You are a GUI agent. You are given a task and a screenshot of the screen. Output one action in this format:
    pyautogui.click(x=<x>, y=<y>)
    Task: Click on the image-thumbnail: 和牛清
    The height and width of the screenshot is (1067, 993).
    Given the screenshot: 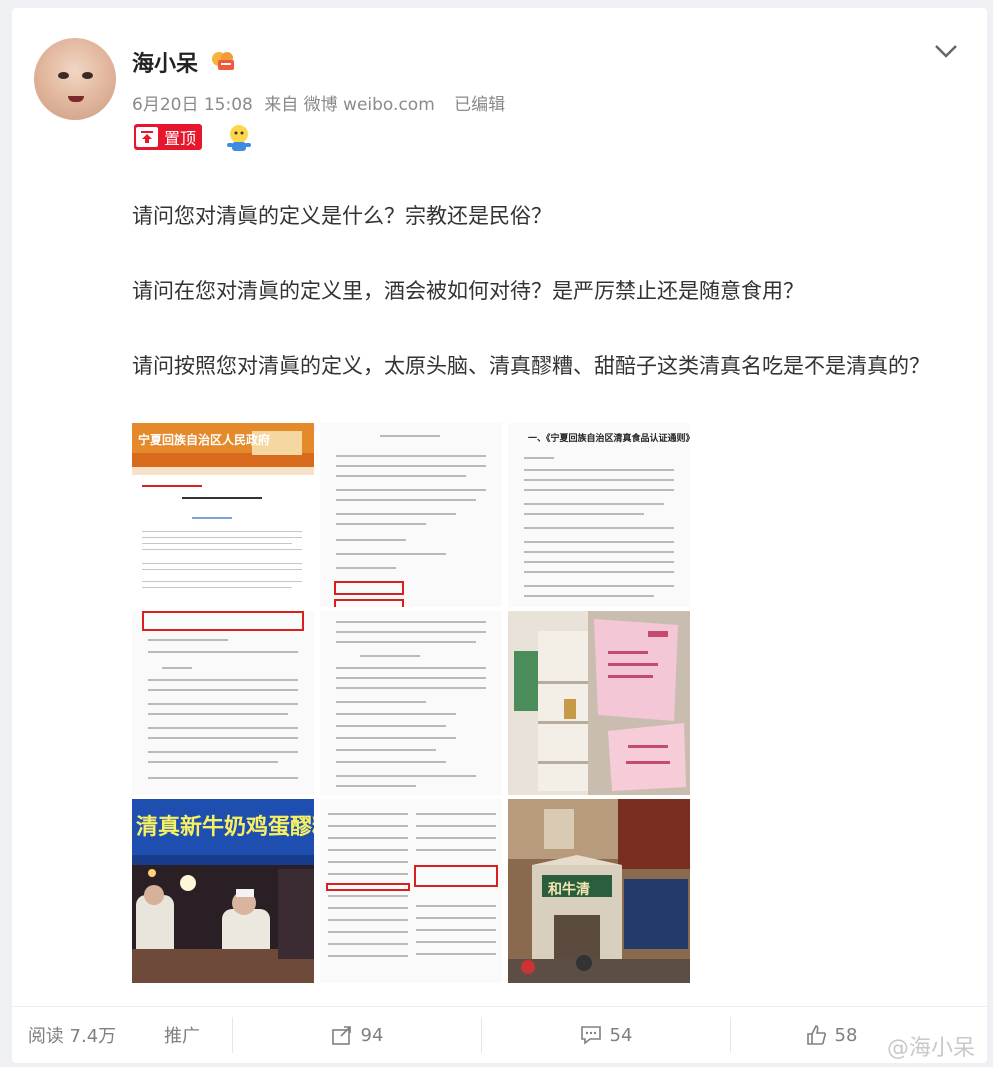 What is the action you would take?
    pyautogui.click(x=599, y=891)
    